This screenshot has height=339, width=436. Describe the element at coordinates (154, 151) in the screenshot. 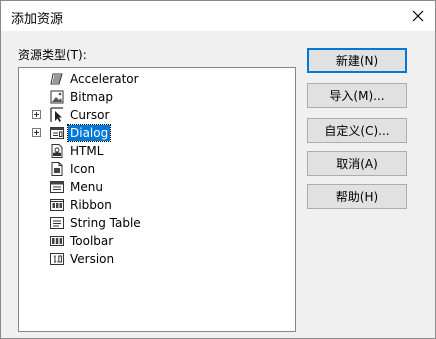

I see `list-item-html: HTML` at that location.